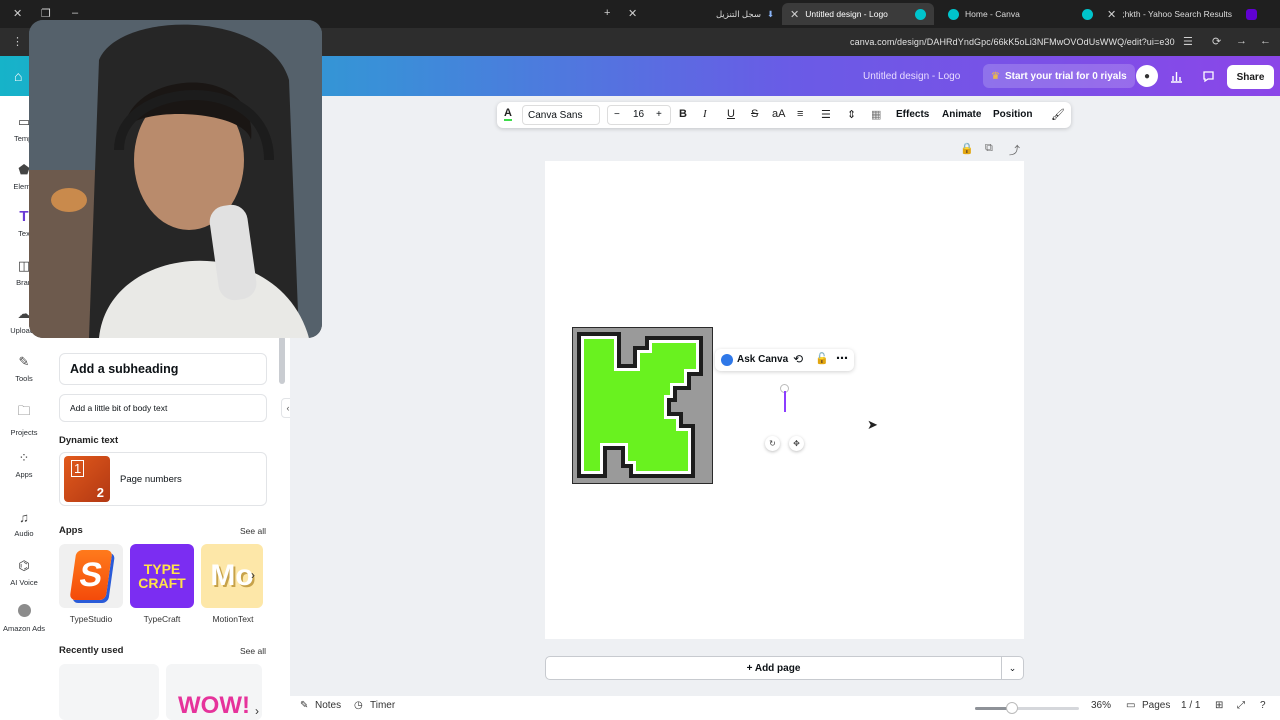 This screenshot has height=720, width=1280. I want to click on typestudio-logo: S, so click(91, 575).